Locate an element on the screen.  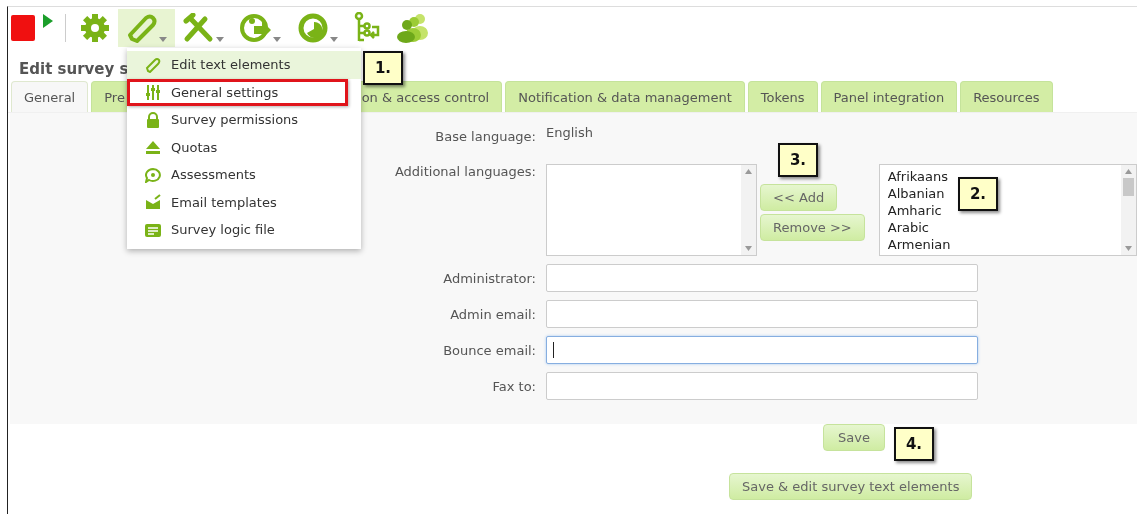
scroll-thumb is located at coordinates (1128, 187).